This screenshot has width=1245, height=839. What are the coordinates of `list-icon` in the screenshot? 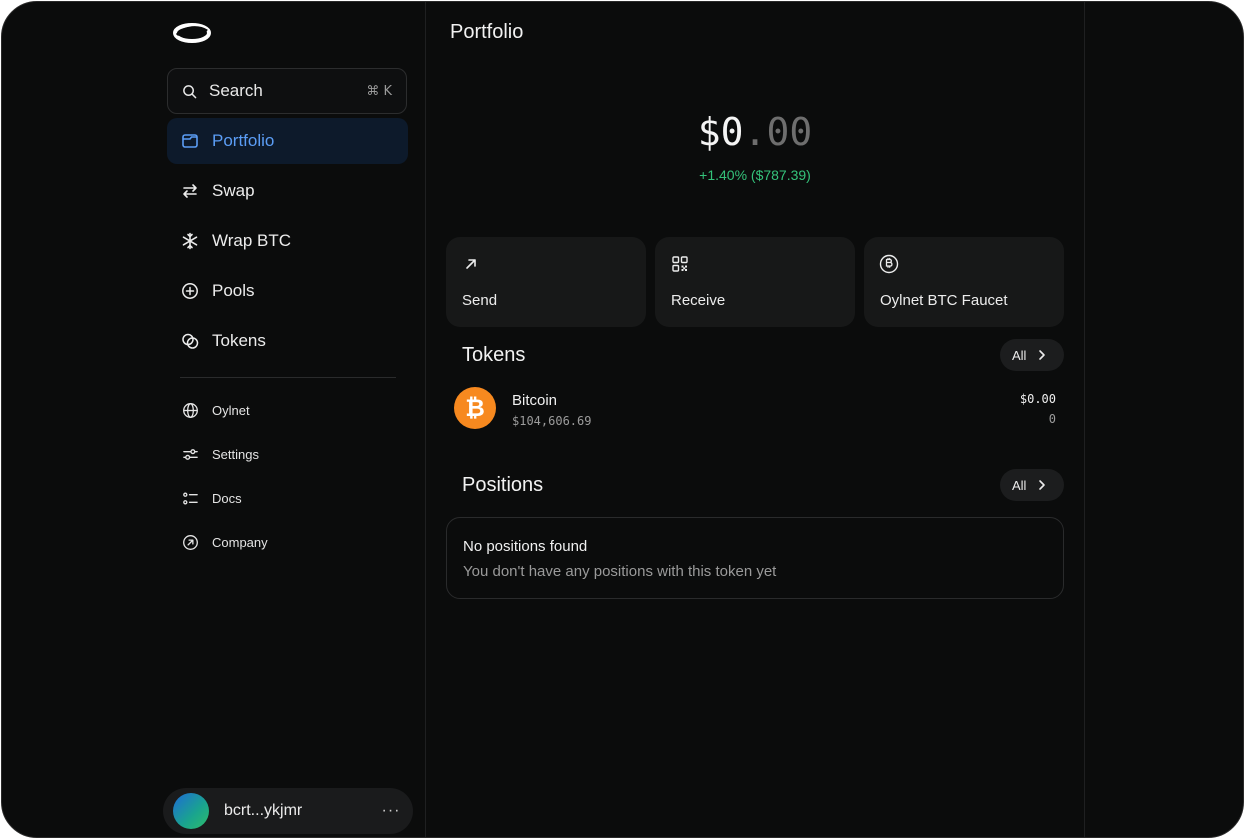 It's located at (190, 498).